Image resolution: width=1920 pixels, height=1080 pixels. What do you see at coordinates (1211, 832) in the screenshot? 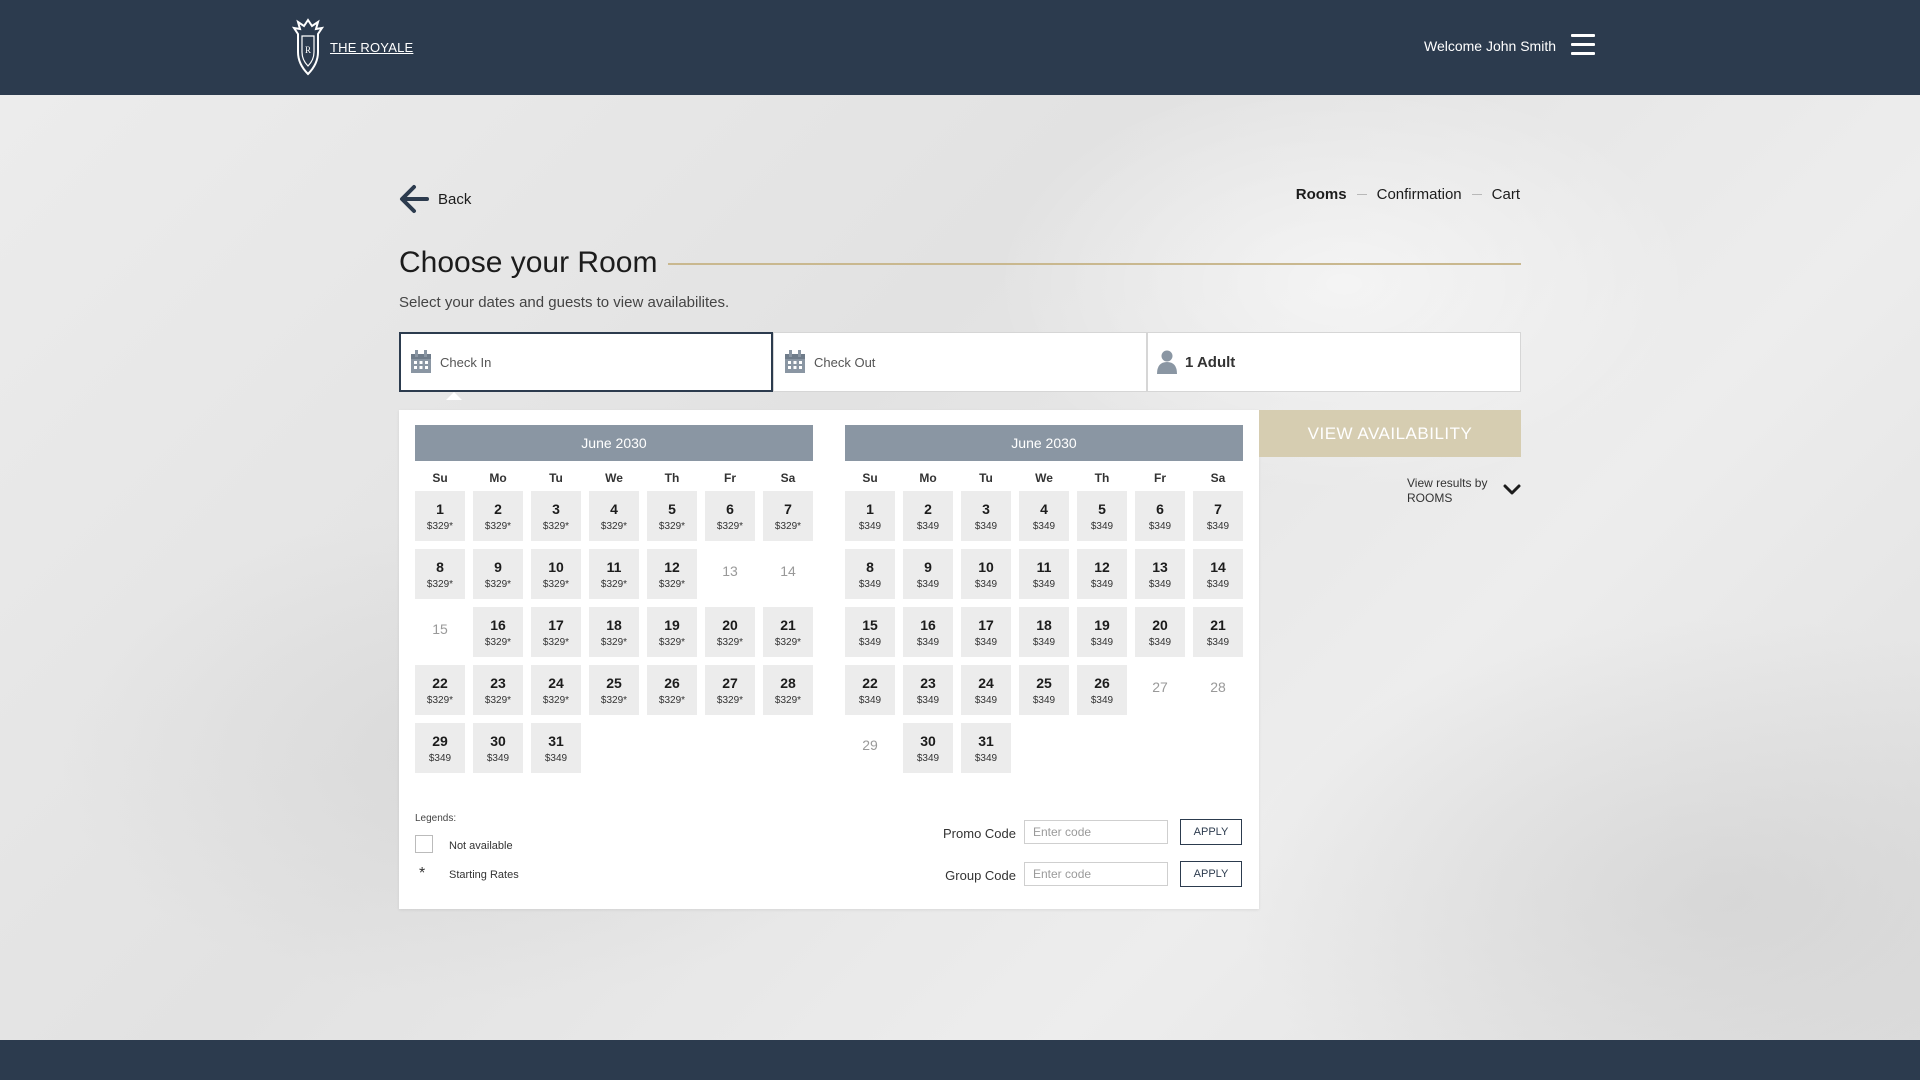
I see `promo-apply-button: APPLY` at bounding box center [1211, 832].